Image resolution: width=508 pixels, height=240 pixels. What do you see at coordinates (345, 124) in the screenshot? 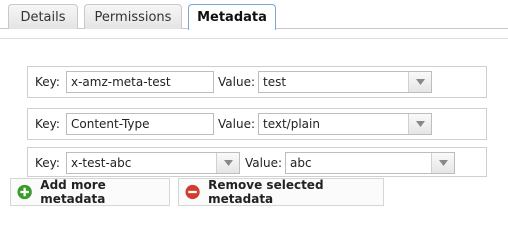
I see `value-select: text/plain` at bounding box center [345, 124].